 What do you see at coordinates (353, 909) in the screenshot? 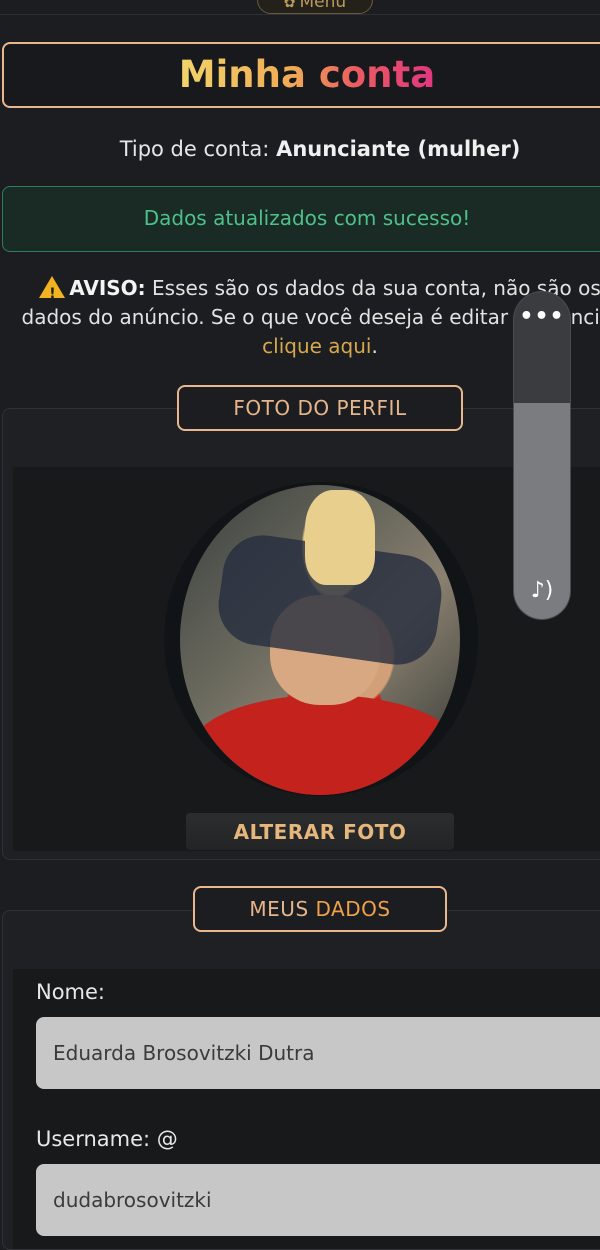
I see `my-data-label-part2: DADOS` at bounding box center [353, 909].